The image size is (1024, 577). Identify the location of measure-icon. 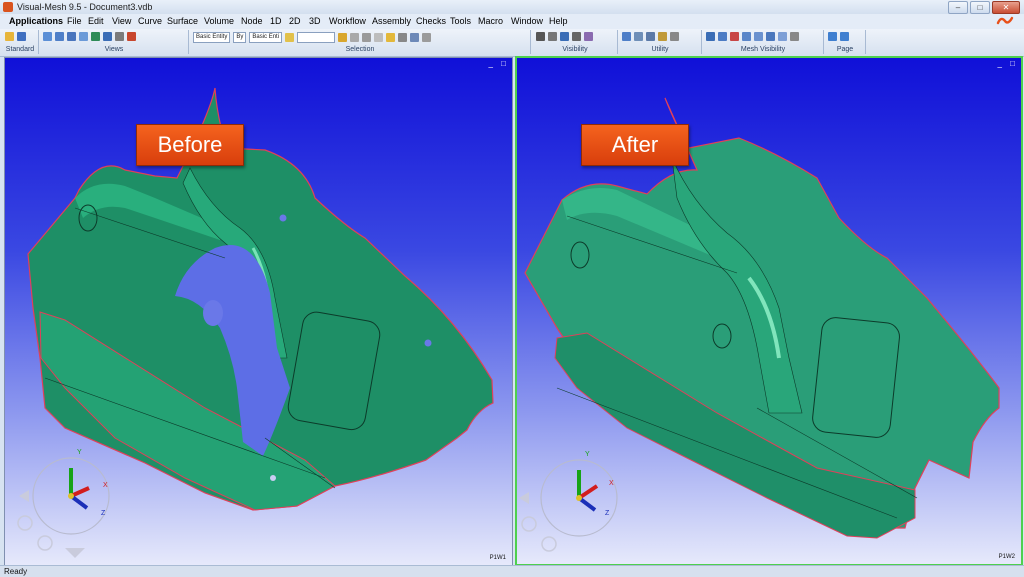
(626, 36).